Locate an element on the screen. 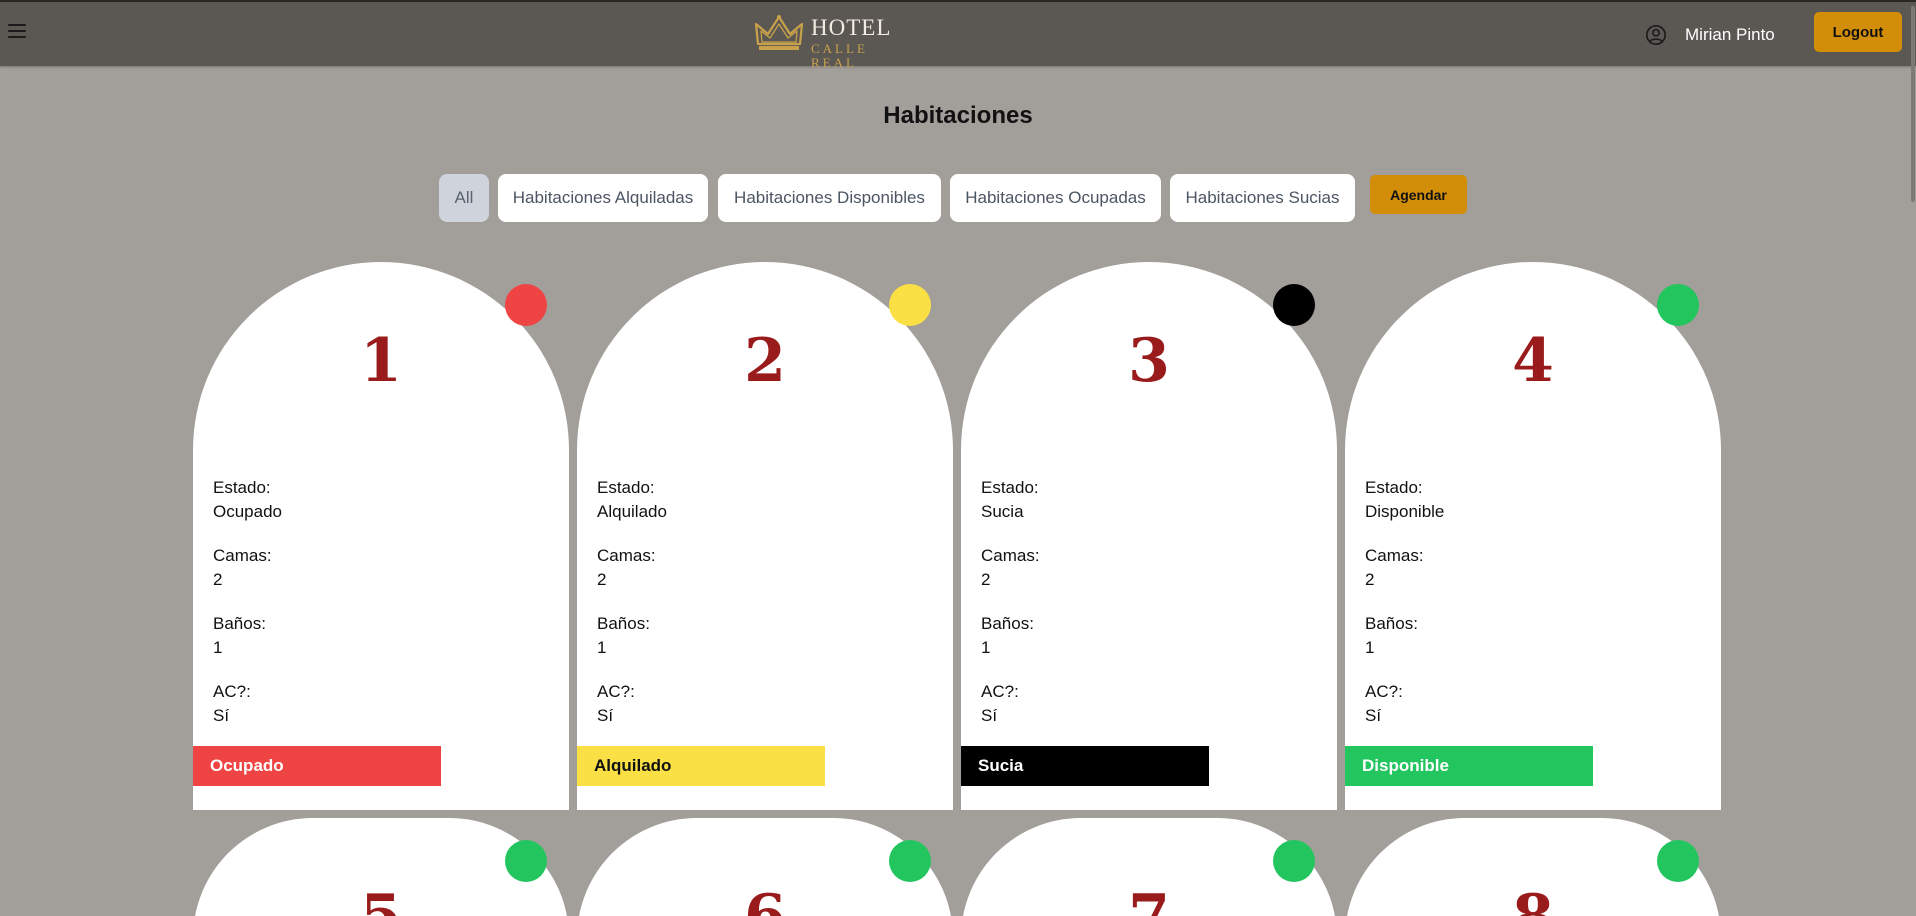 The image size is (1916, 916). status-badge: Disponible is located at coordinates (1469, 766).